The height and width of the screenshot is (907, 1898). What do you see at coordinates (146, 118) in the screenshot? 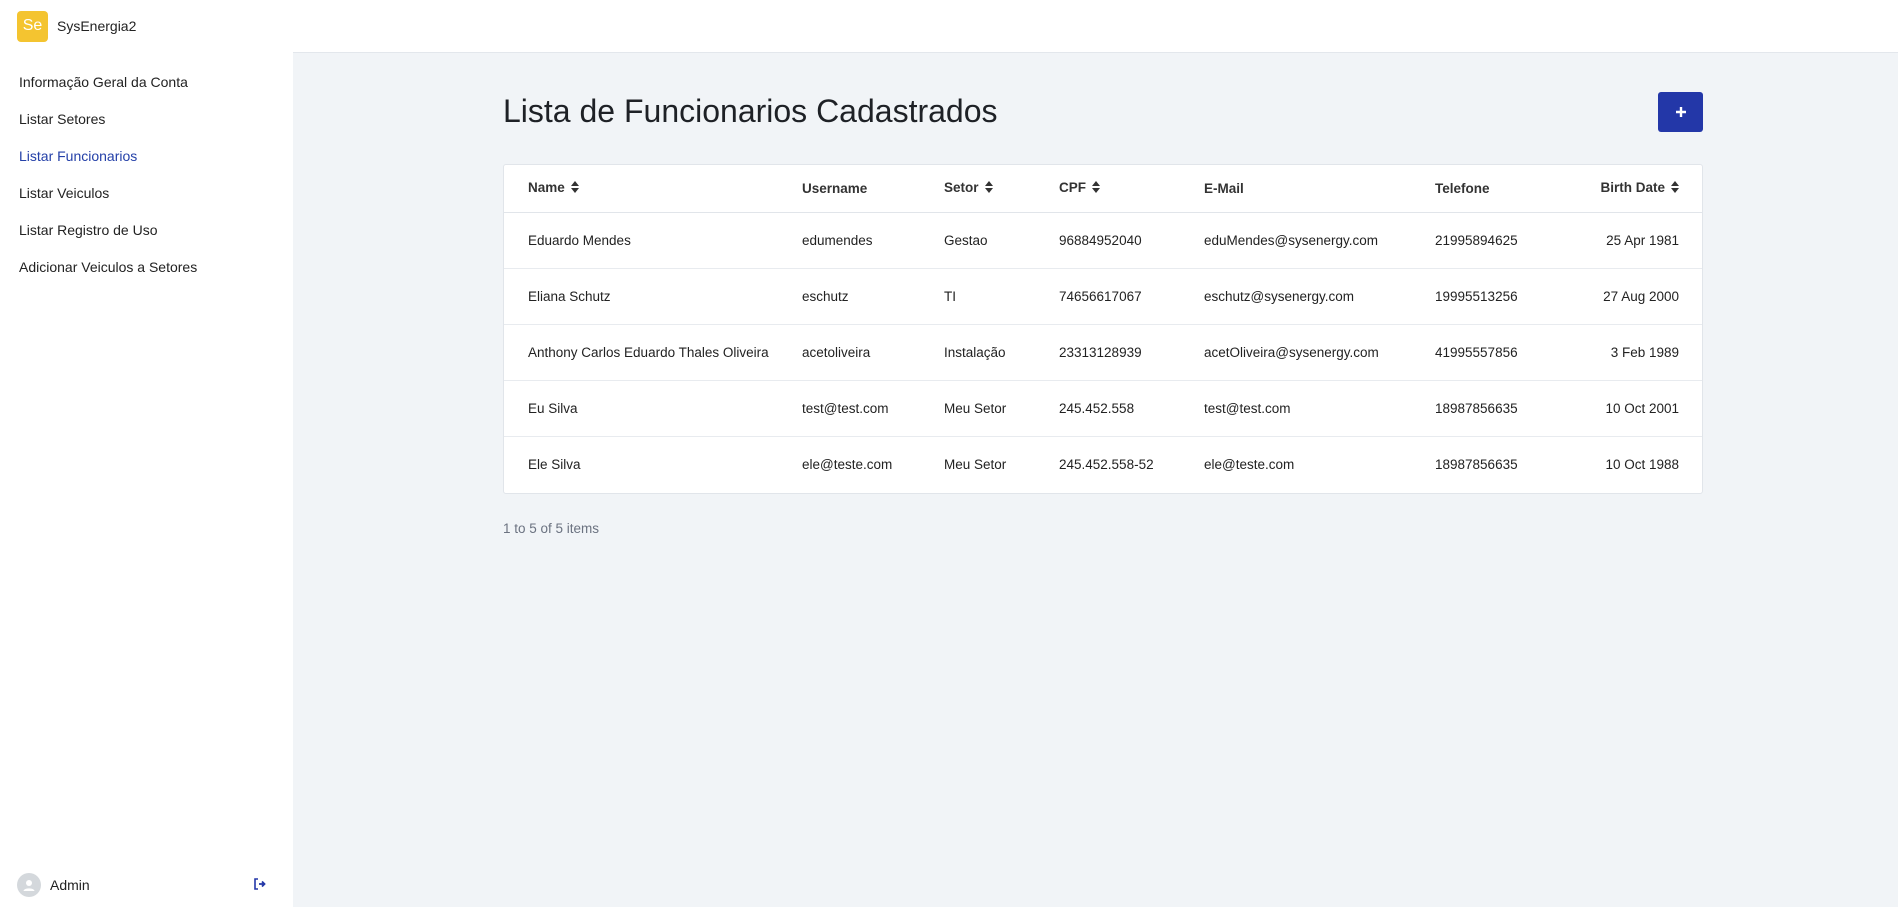
I see `sidebar-item-listar-setores: Listar Setores` at bounding box center [146, 118].